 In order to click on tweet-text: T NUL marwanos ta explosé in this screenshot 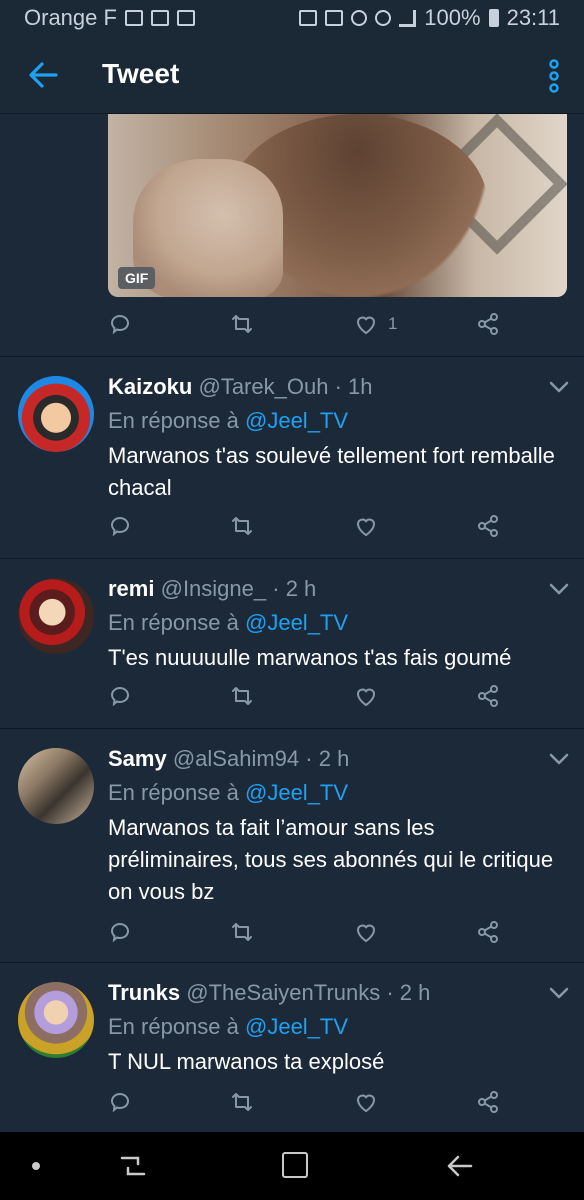, I will do `click(246, 1061)`.